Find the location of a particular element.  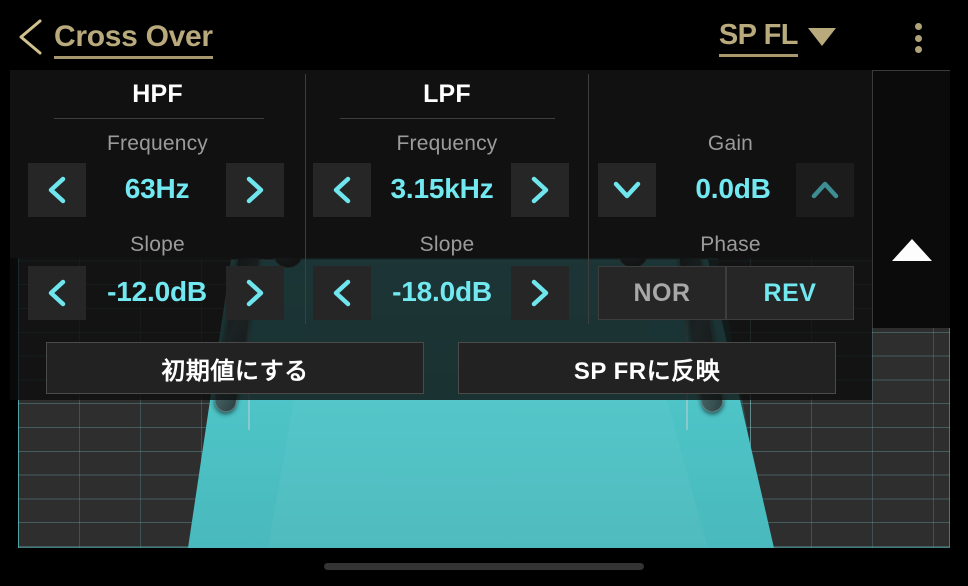

home-indicator is located at coordinates (484, 566).